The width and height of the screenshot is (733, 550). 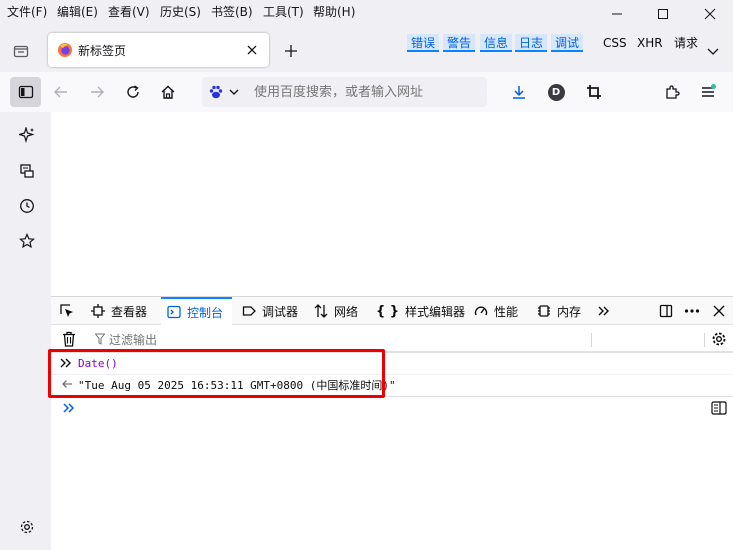 I want to click on forward-button, so click(x=97, y=92).